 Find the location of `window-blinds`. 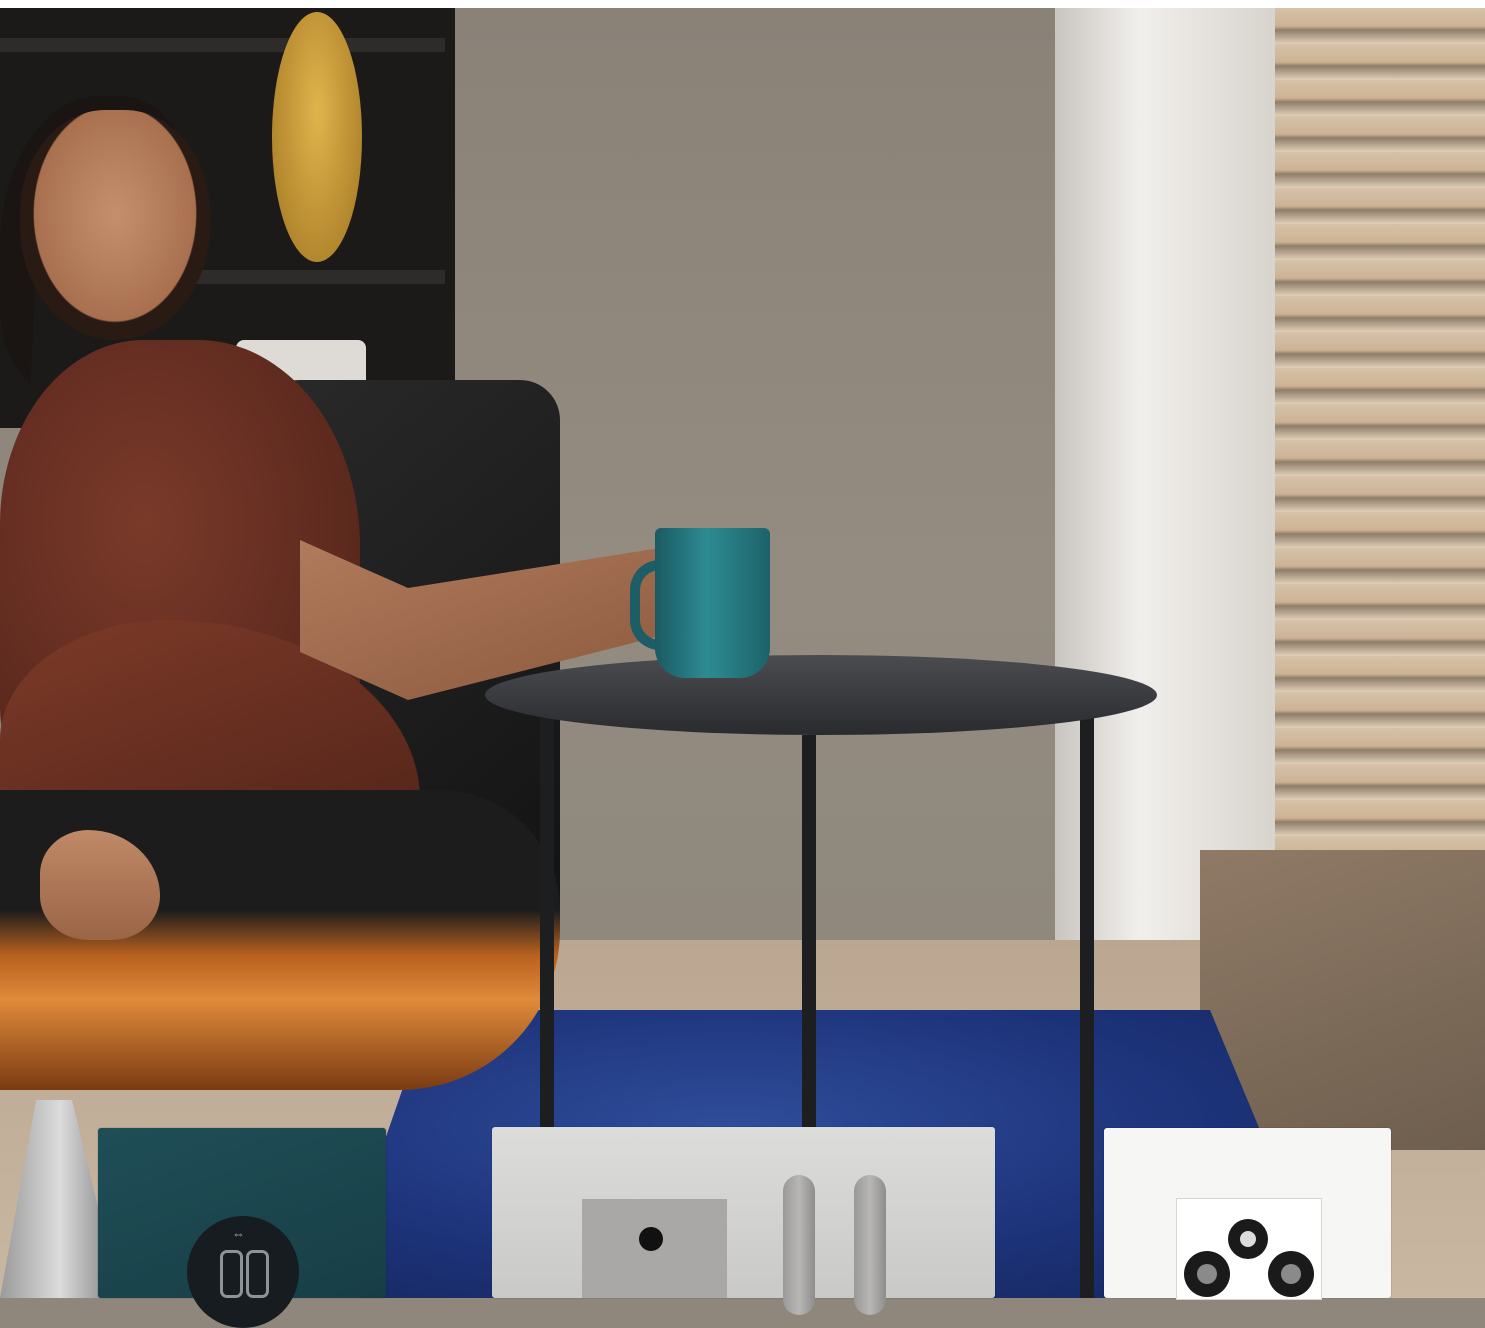

window-blinds is located at coordinates (1380, 458).